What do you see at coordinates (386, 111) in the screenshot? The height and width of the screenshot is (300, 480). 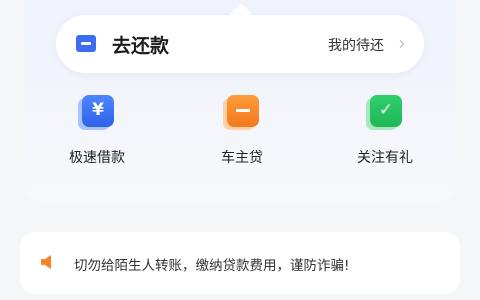 I see `check-icon: ✓` at bounding box center [386, 111].